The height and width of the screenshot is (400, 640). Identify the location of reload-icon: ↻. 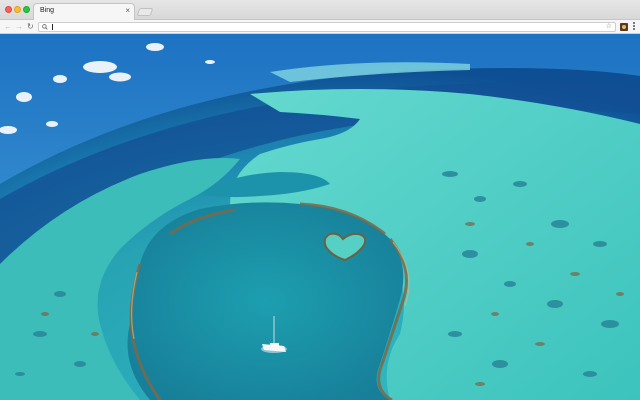
(30, 26).